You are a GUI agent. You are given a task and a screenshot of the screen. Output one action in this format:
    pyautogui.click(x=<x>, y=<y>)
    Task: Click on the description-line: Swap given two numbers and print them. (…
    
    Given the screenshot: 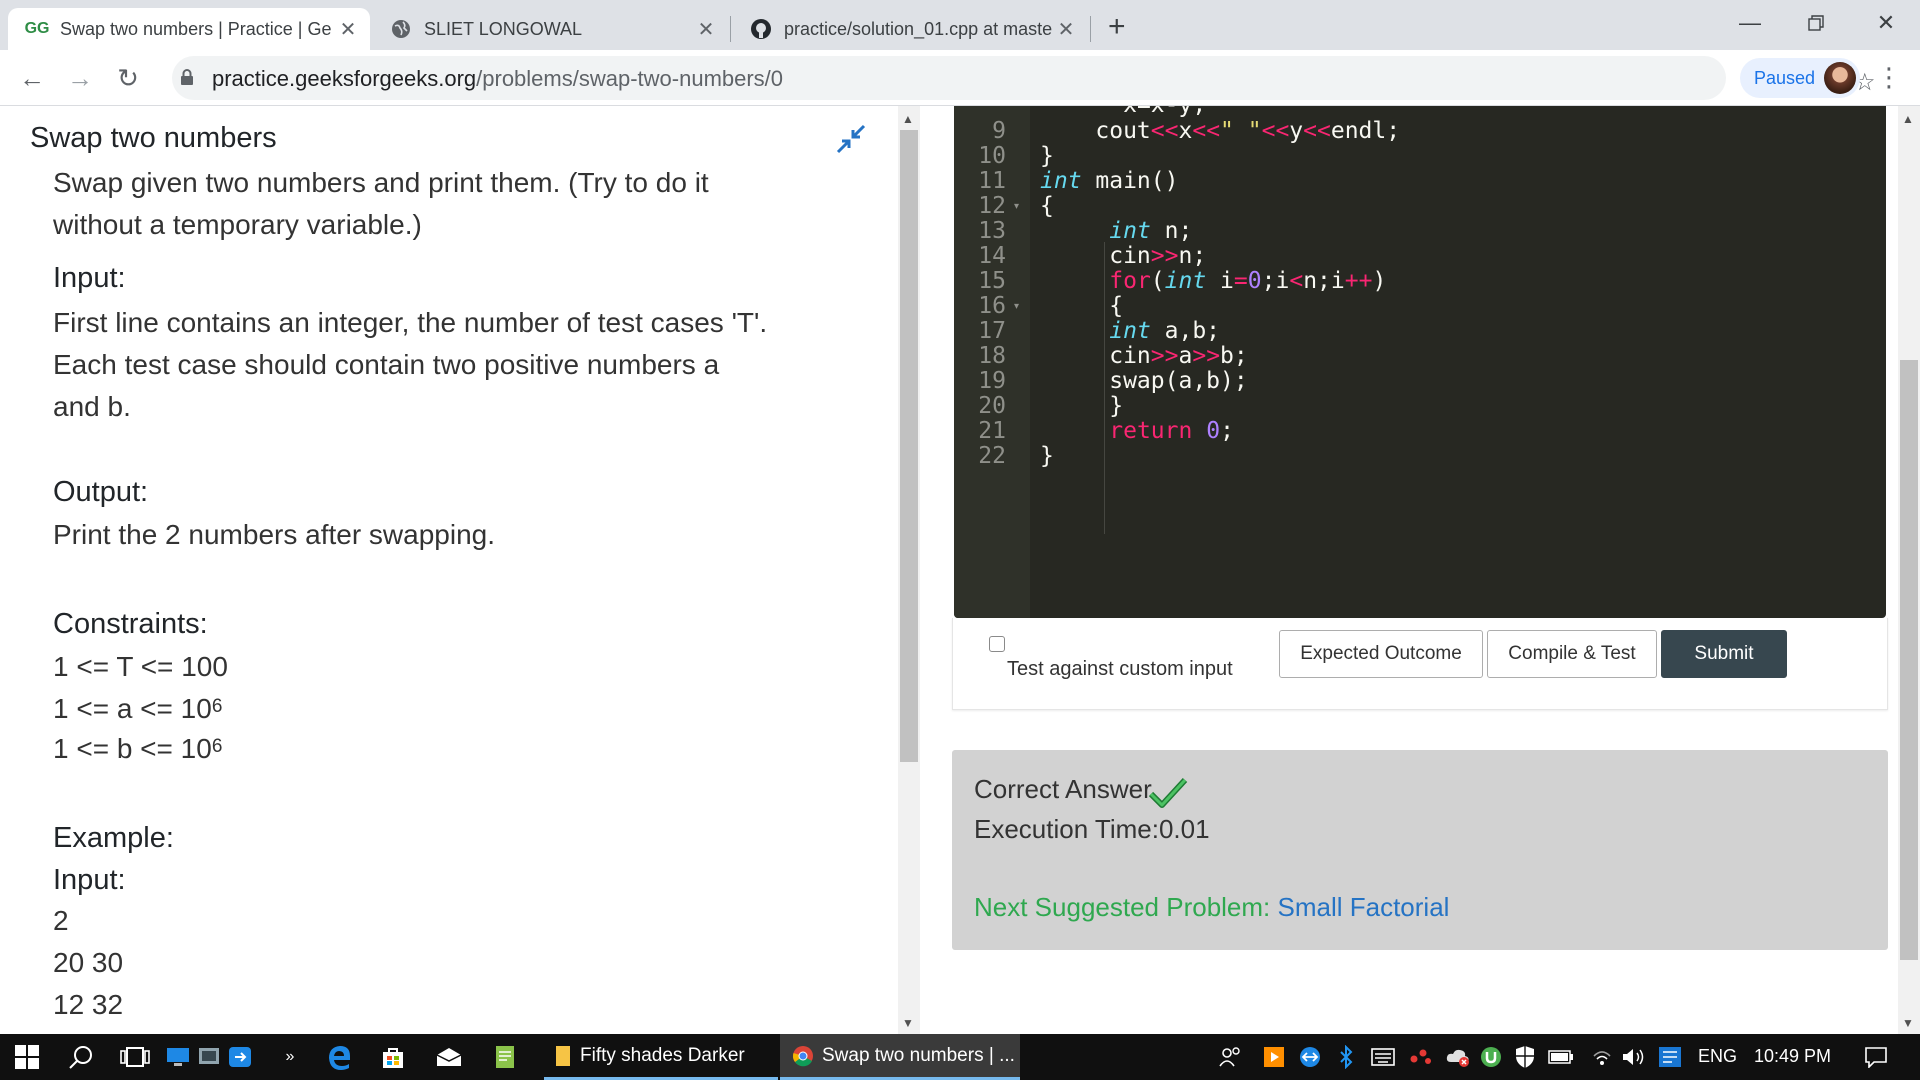 What is the action you would take?
    pyautogui.click(x=381, y=182)
    